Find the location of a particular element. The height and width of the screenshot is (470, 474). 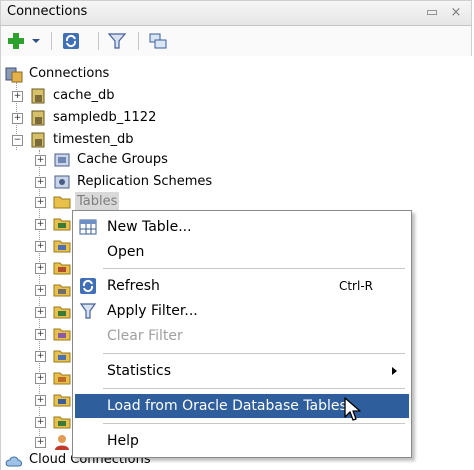

menu-item-label: Clear Filter is located at coordinates (145, 336).